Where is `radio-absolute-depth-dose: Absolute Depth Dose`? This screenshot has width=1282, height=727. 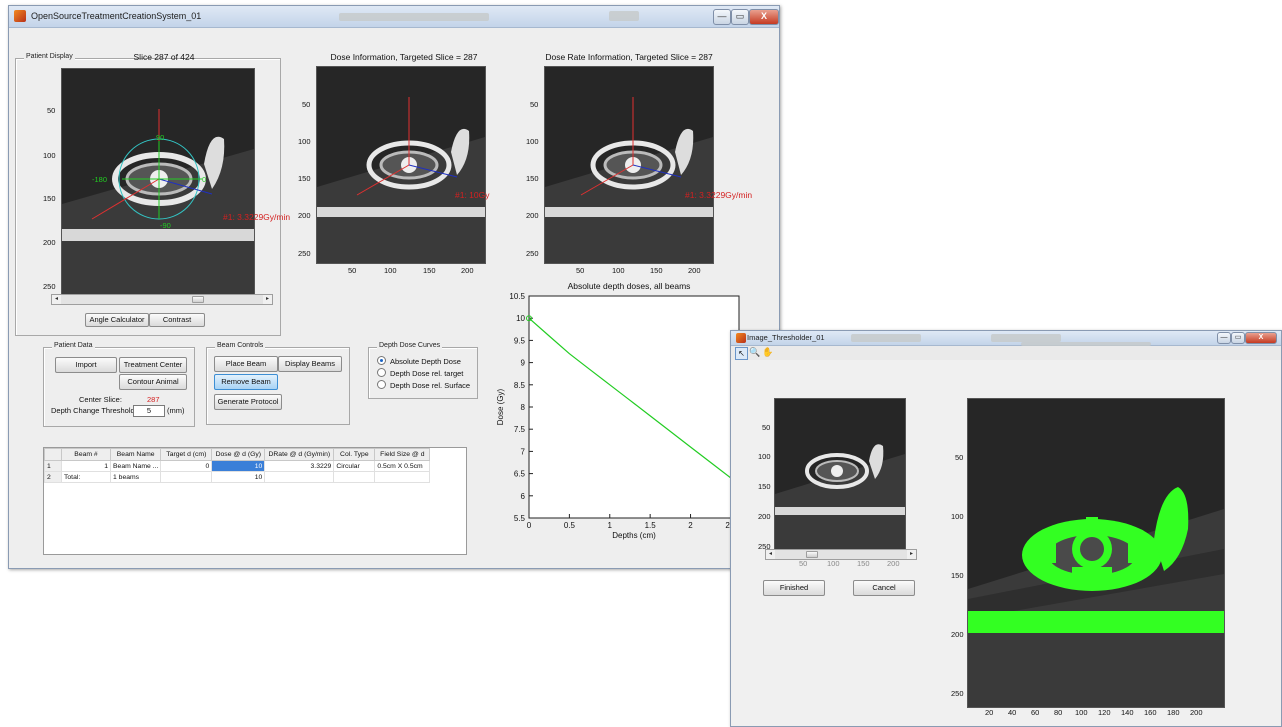 radio-absolute-depth-dose: Absolute Depth Dose is located at coordinates (419, 361).